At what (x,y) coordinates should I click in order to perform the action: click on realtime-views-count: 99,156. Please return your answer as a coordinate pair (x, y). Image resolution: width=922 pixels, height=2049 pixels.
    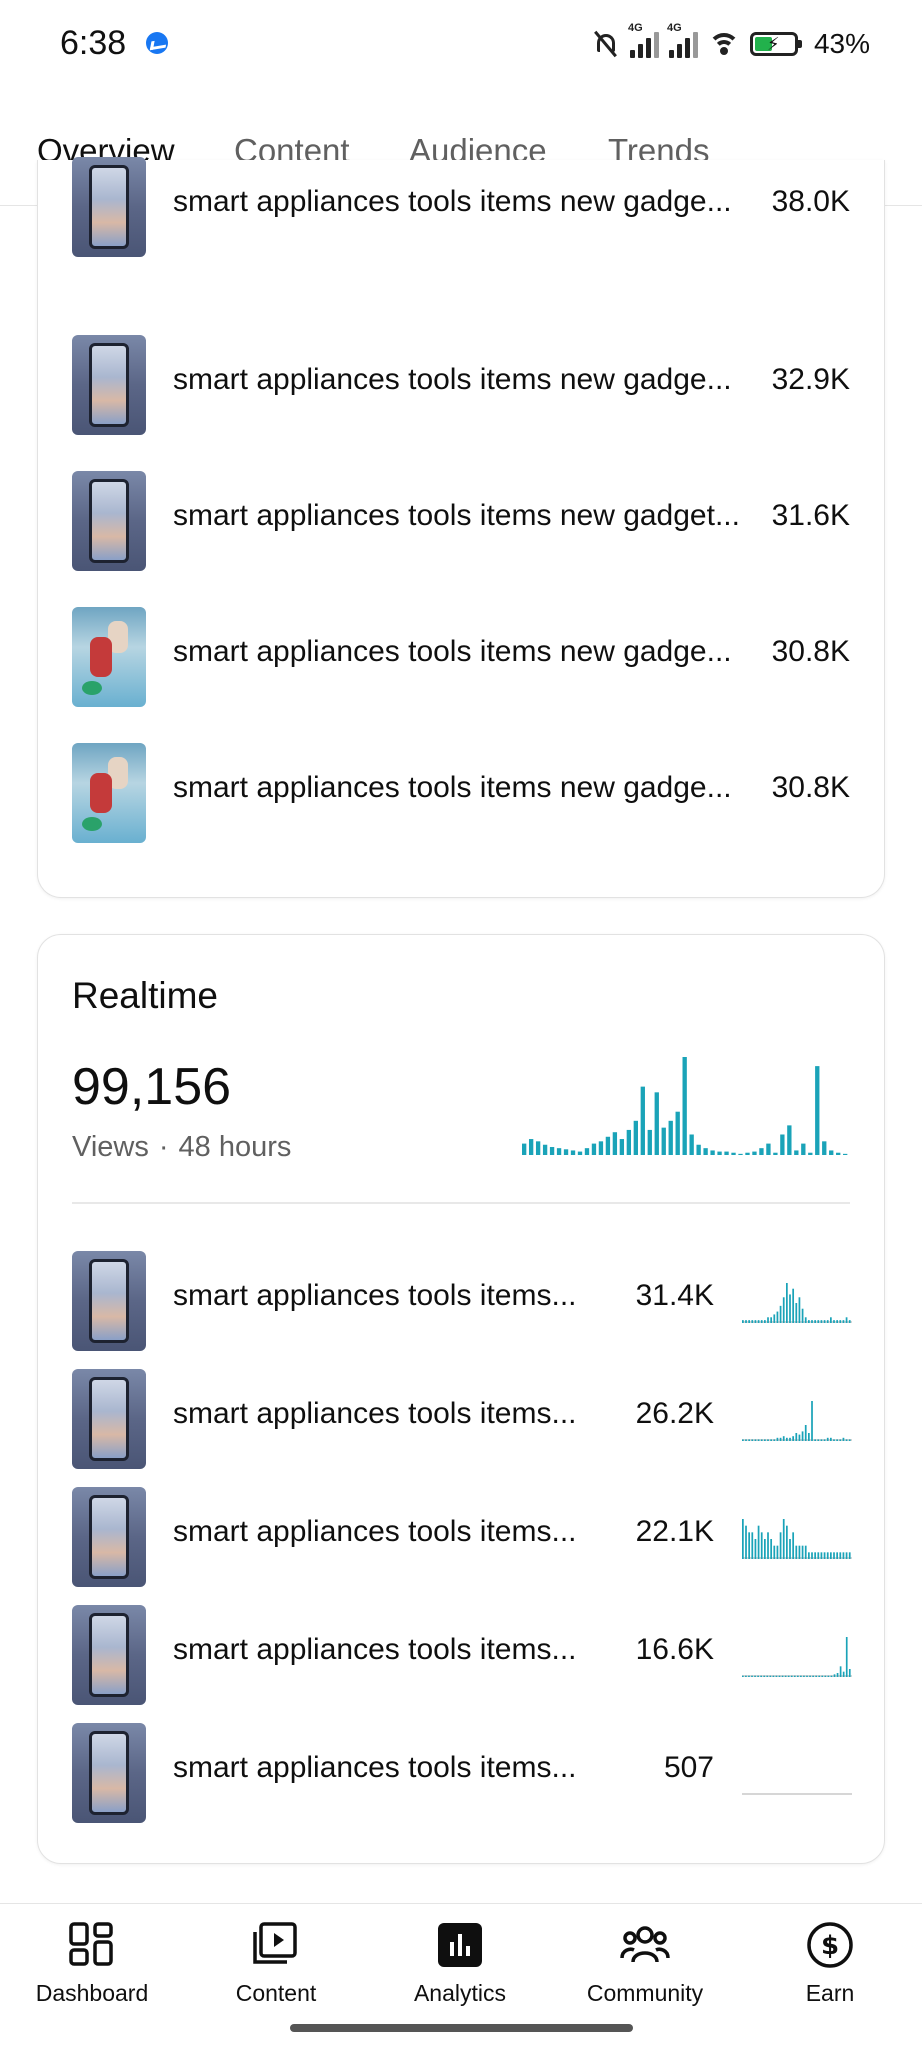
    Looking at the image, I should click on (152, 1087).